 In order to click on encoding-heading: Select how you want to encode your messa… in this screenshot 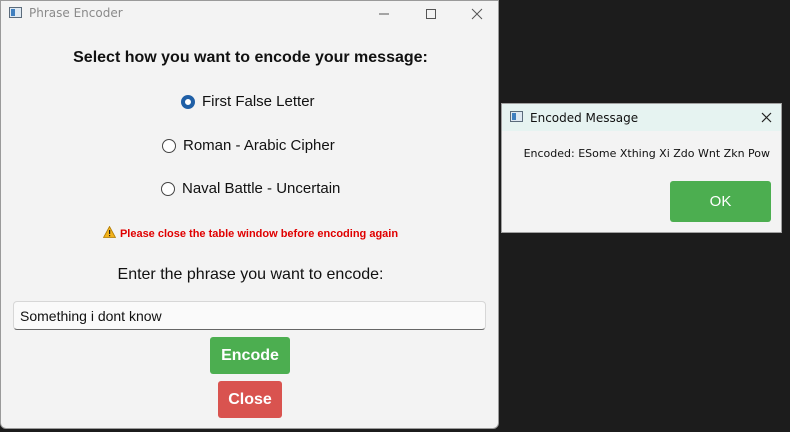, I will do `click(250, 57)`.